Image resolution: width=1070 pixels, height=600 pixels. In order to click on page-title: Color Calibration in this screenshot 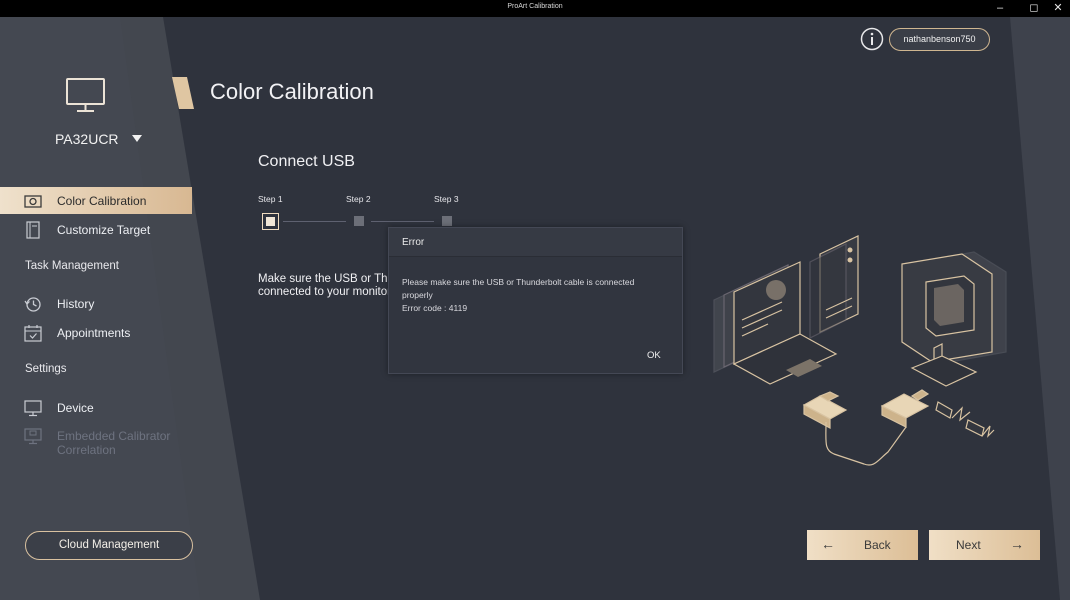, I will do `click(292, 91)`.